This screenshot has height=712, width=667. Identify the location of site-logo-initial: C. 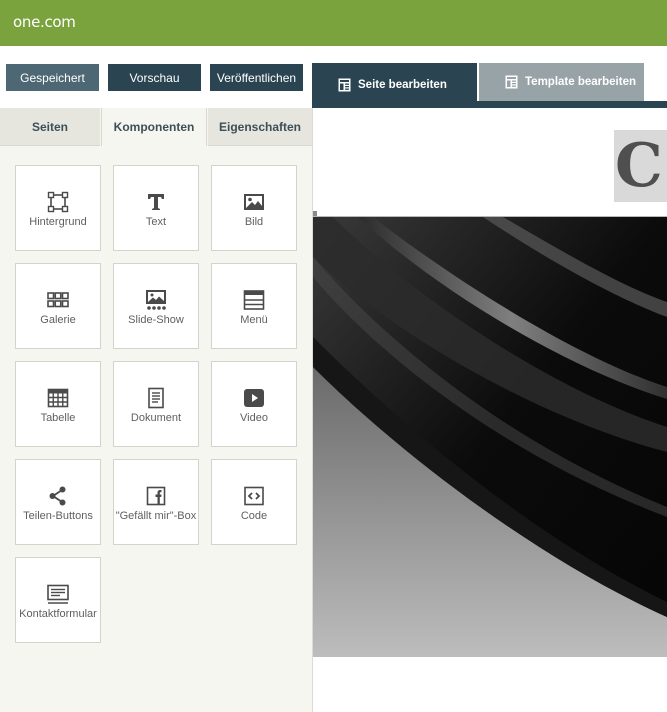
(639, 166).